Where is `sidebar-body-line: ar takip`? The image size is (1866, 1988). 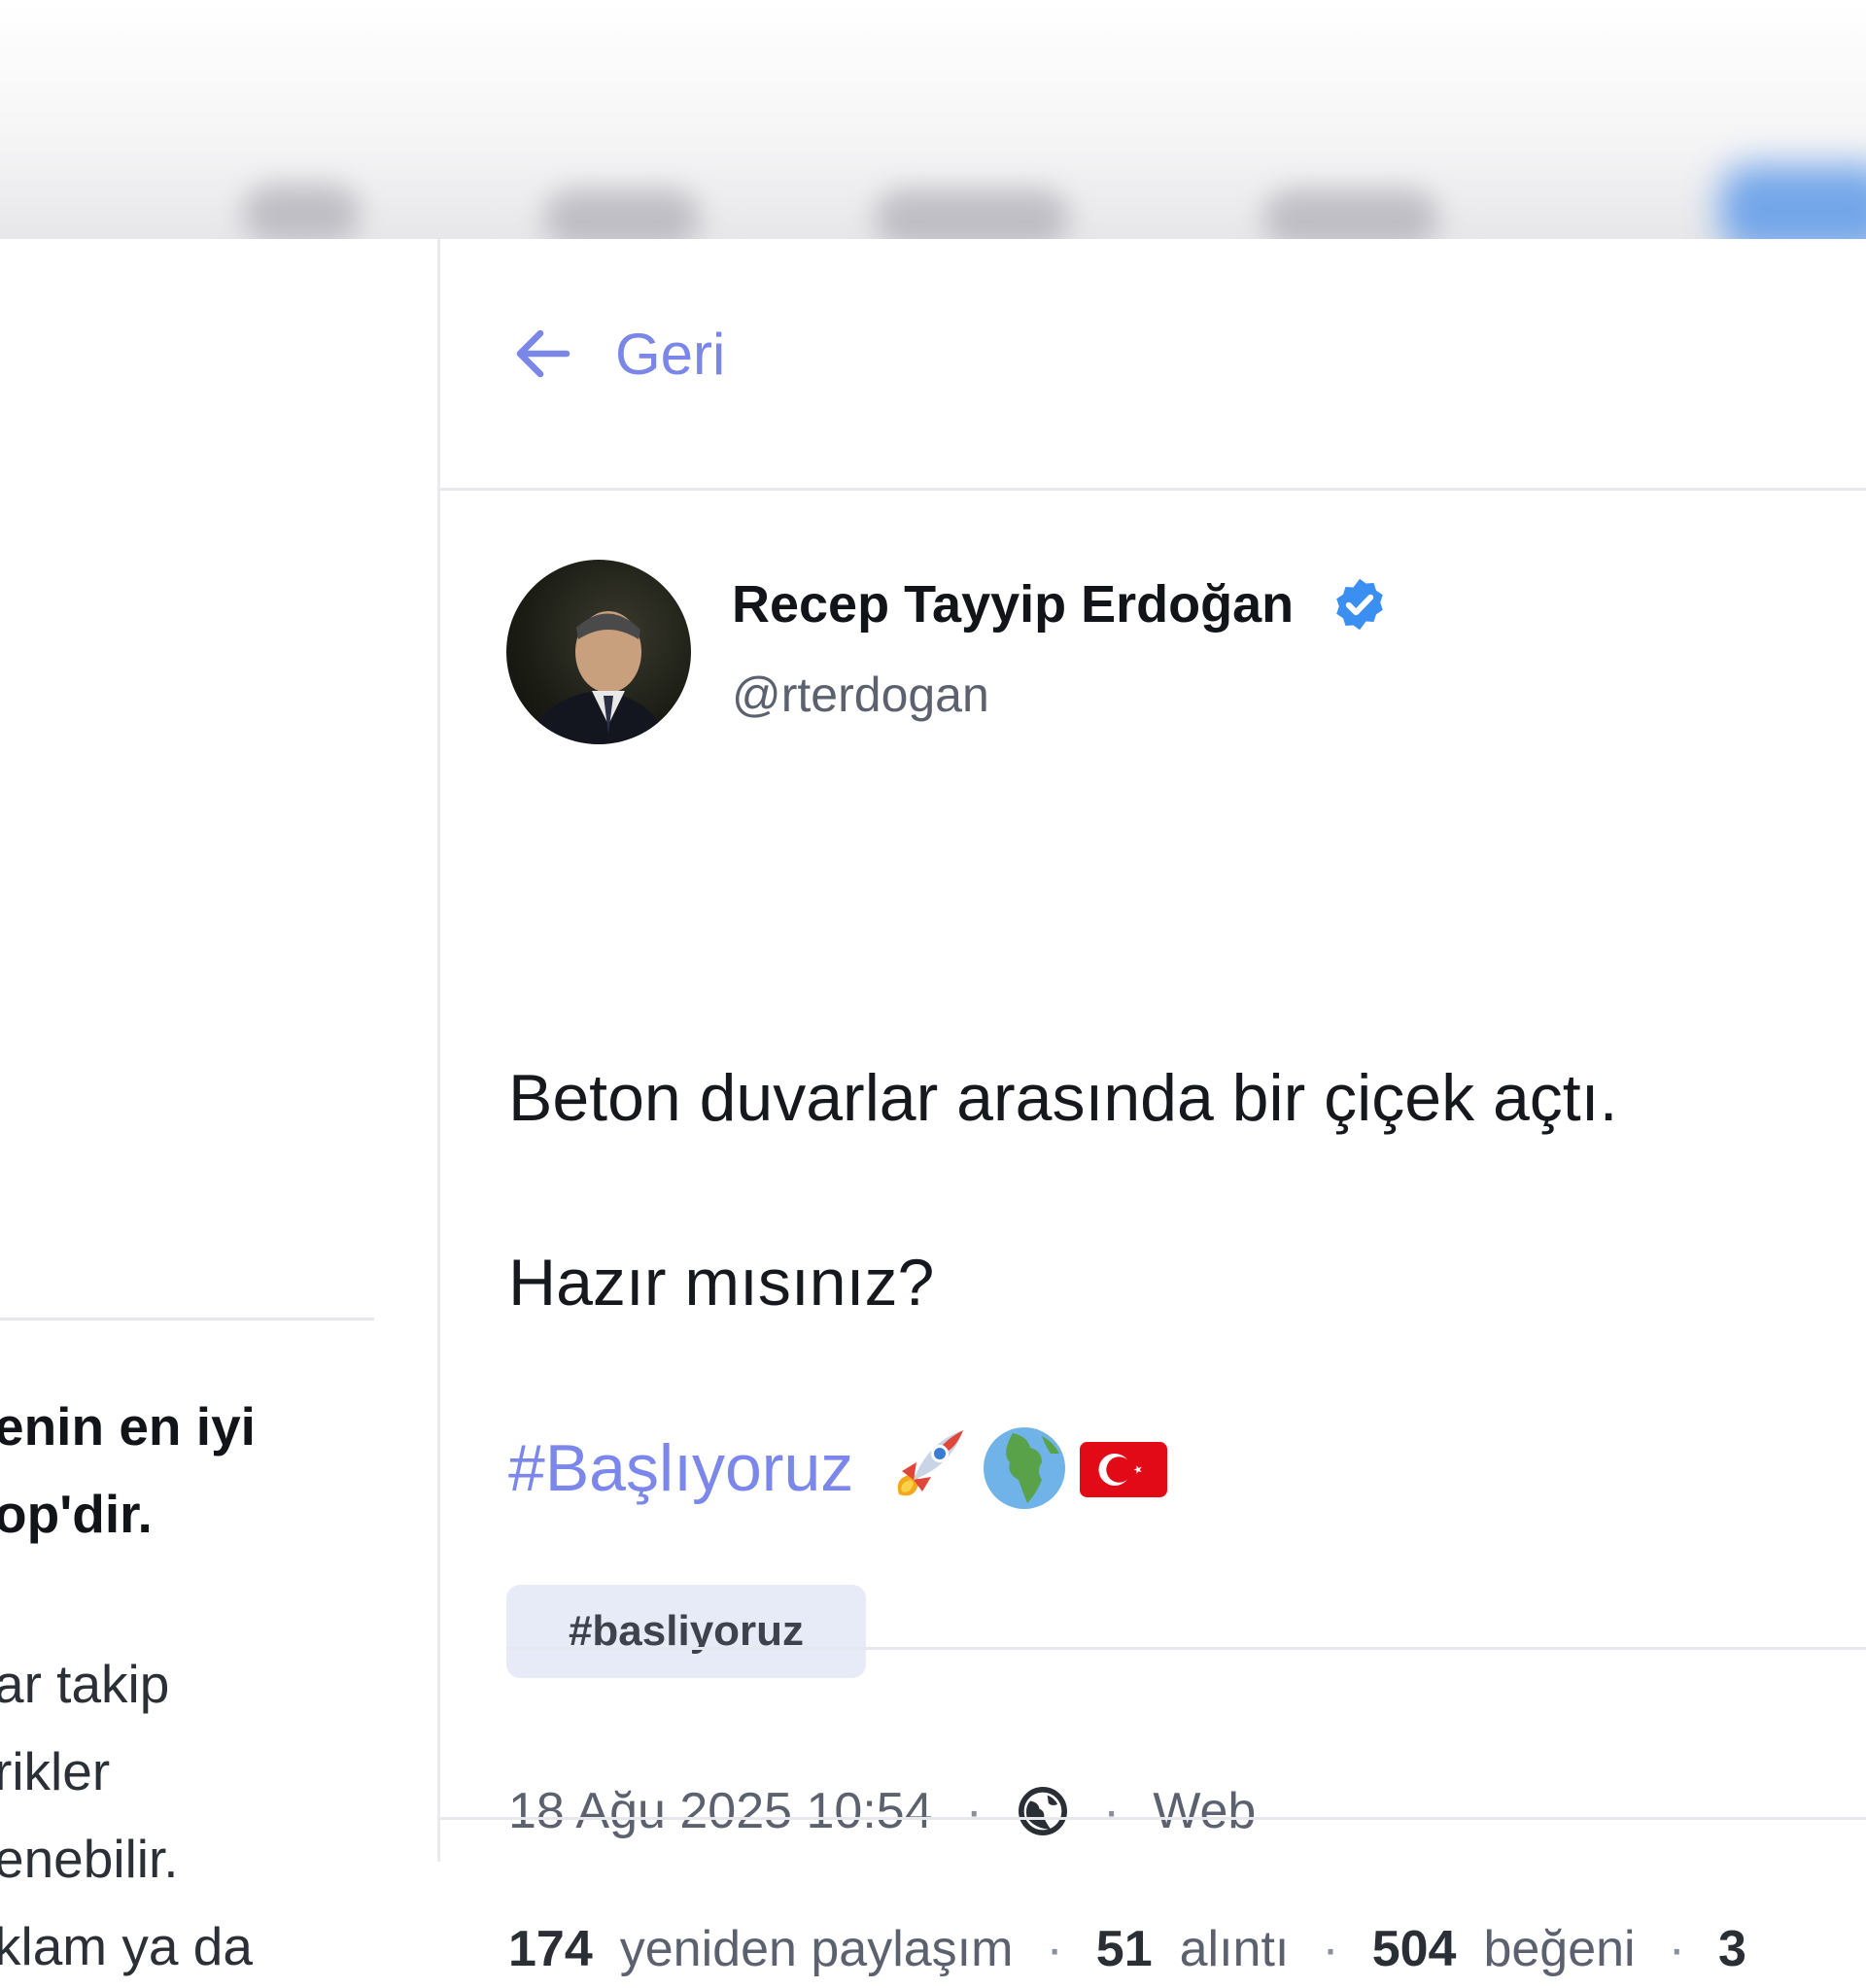
sidebar-body-line: ar takip is located at coordinates (85, 1684).